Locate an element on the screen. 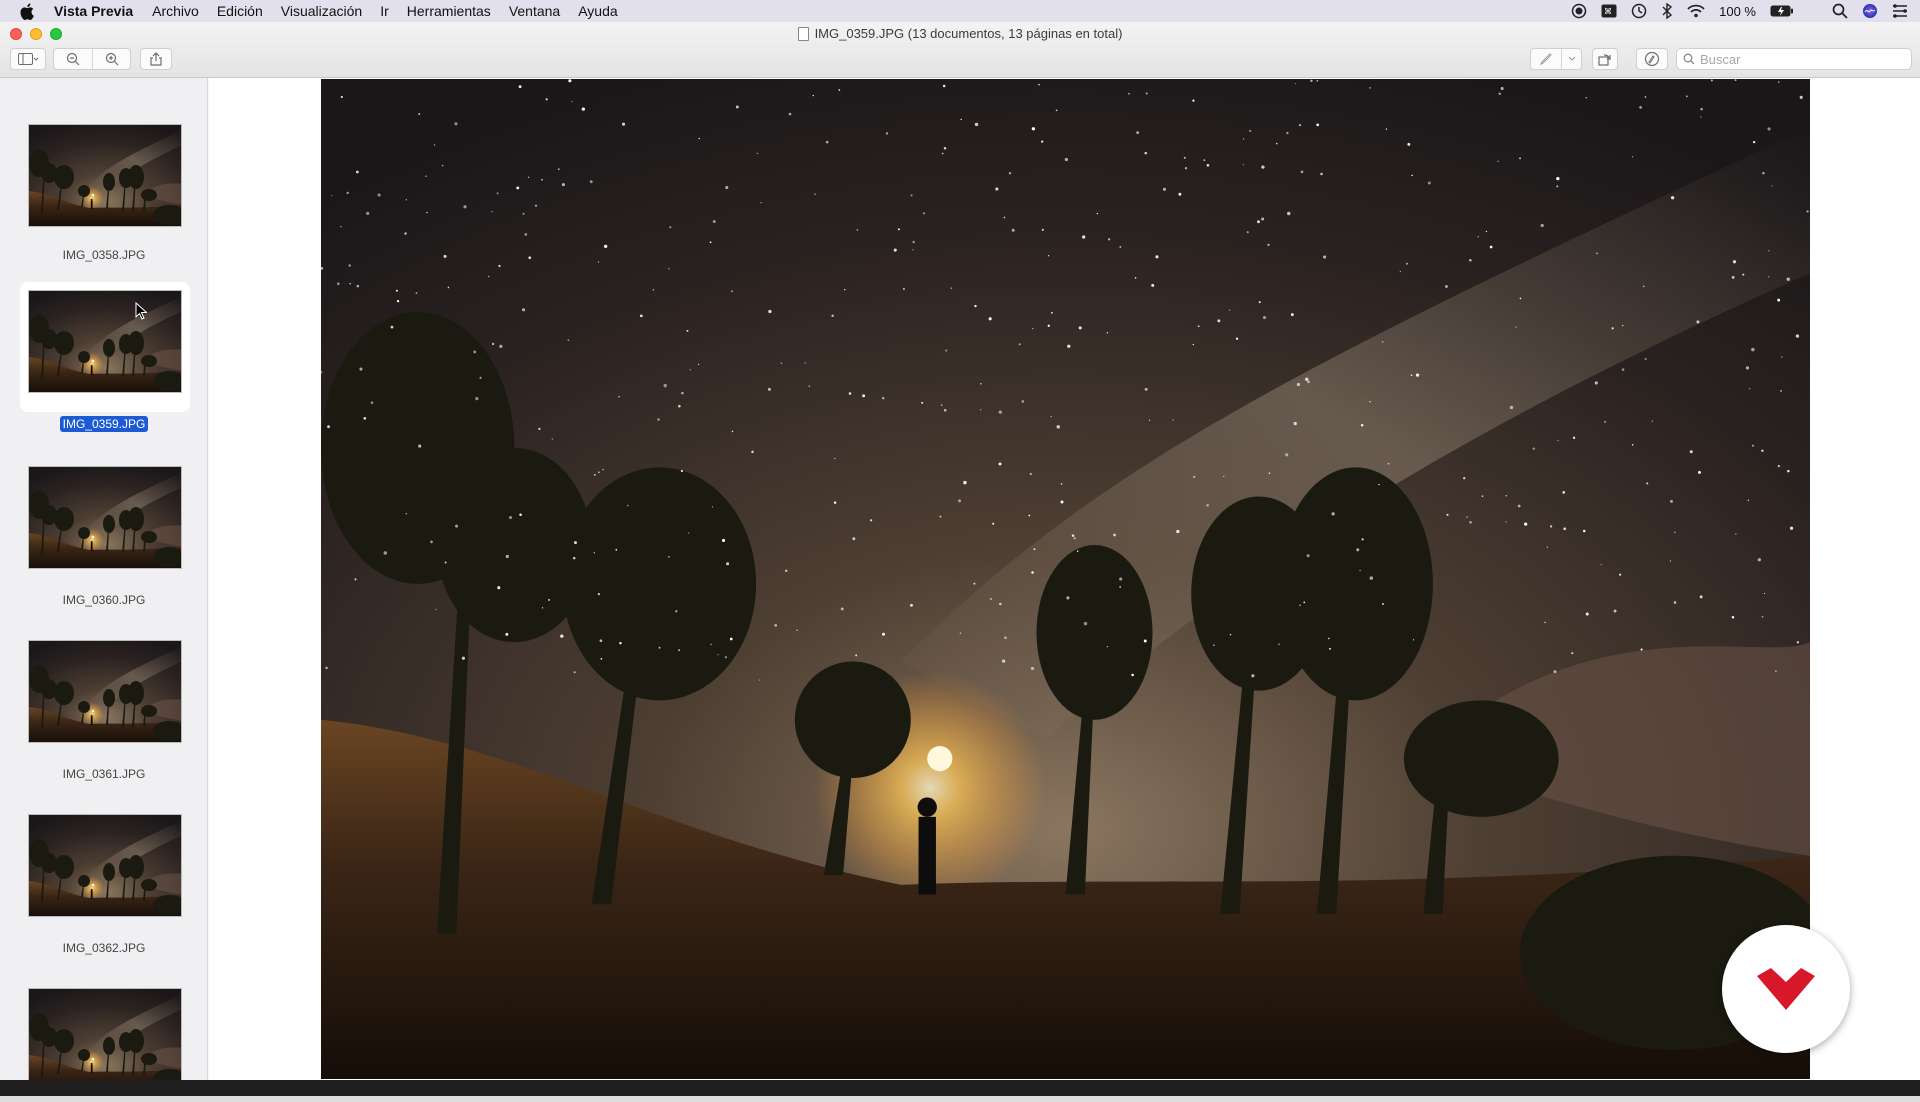 This screenshot has width=1920, height=1102. markup-icon is located at coordinates (1652, 59).